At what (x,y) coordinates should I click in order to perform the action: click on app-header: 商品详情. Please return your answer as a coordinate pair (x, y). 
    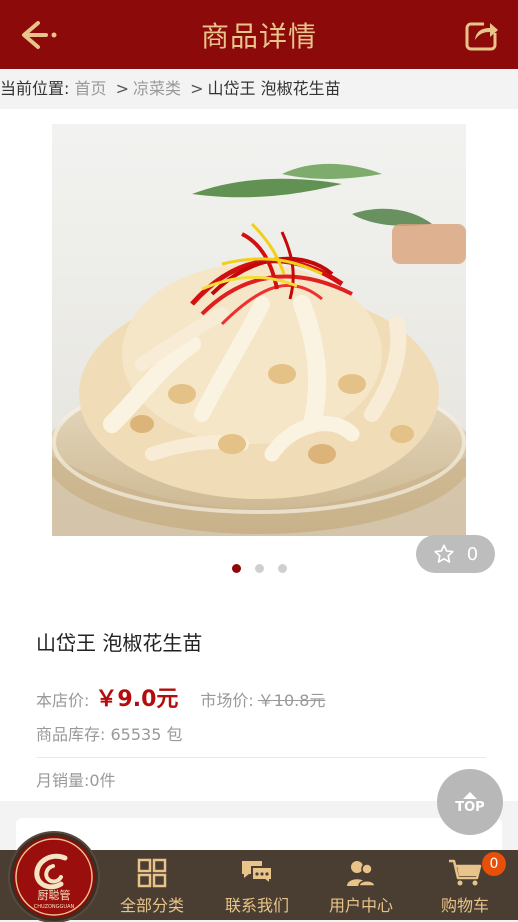
    Looking at the image, I should click on (259, 34).